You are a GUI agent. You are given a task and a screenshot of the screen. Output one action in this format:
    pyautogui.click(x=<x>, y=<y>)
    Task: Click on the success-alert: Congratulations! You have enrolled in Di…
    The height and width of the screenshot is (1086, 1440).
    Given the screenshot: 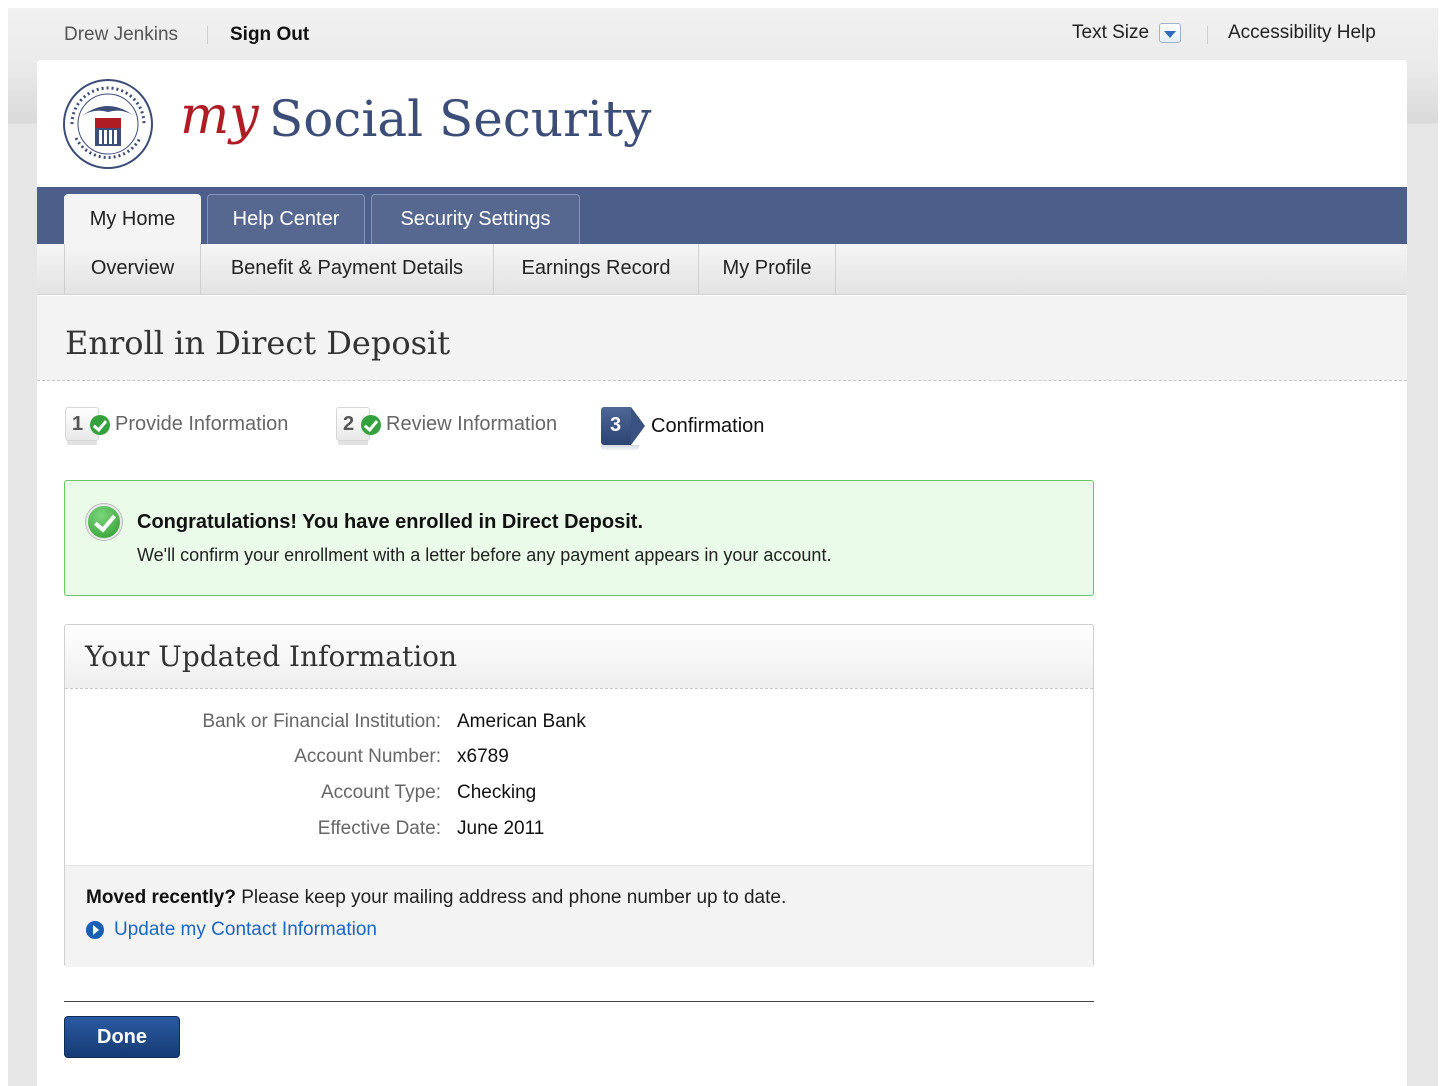 What is the action you would take?
    pyautogui.click(x=579, y=538)
    